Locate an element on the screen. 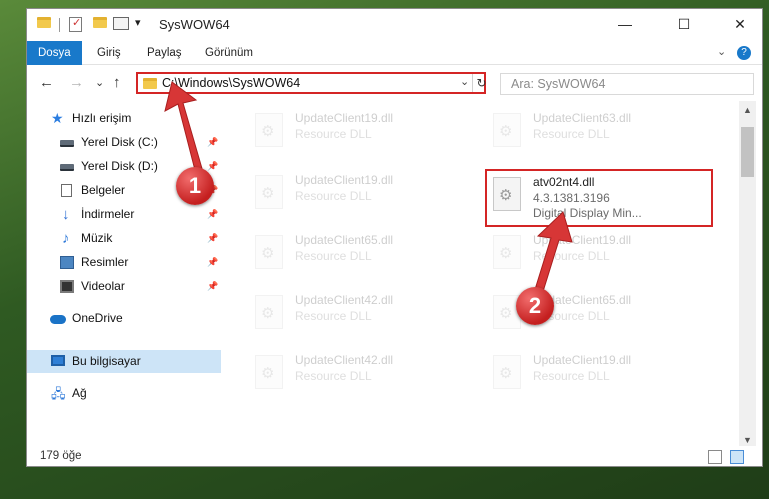 The width and height of the screenshot is (769, 499). details-view-button is located at coordinates (715, 457).